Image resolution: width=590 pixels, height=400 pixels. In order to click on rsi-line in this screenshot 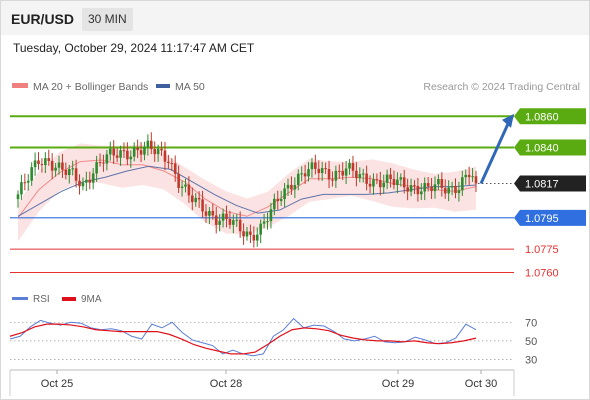, I will do `click(243, 337)`.